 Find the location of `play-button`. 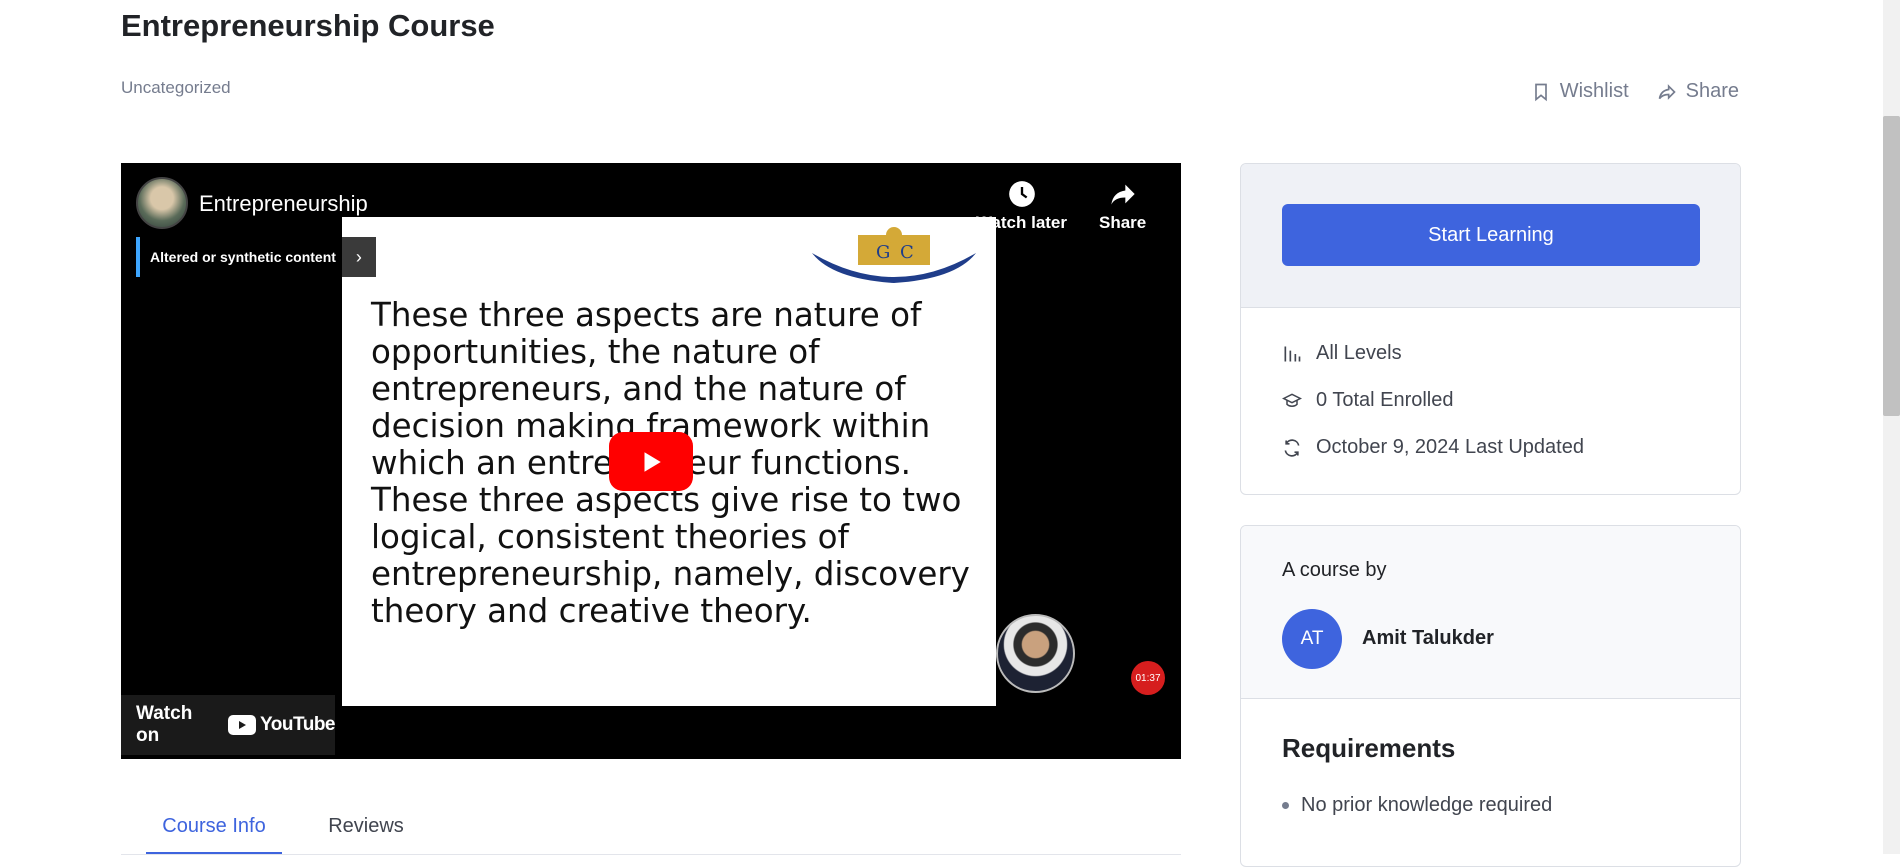

play-button is located at coordinates (651, 461).